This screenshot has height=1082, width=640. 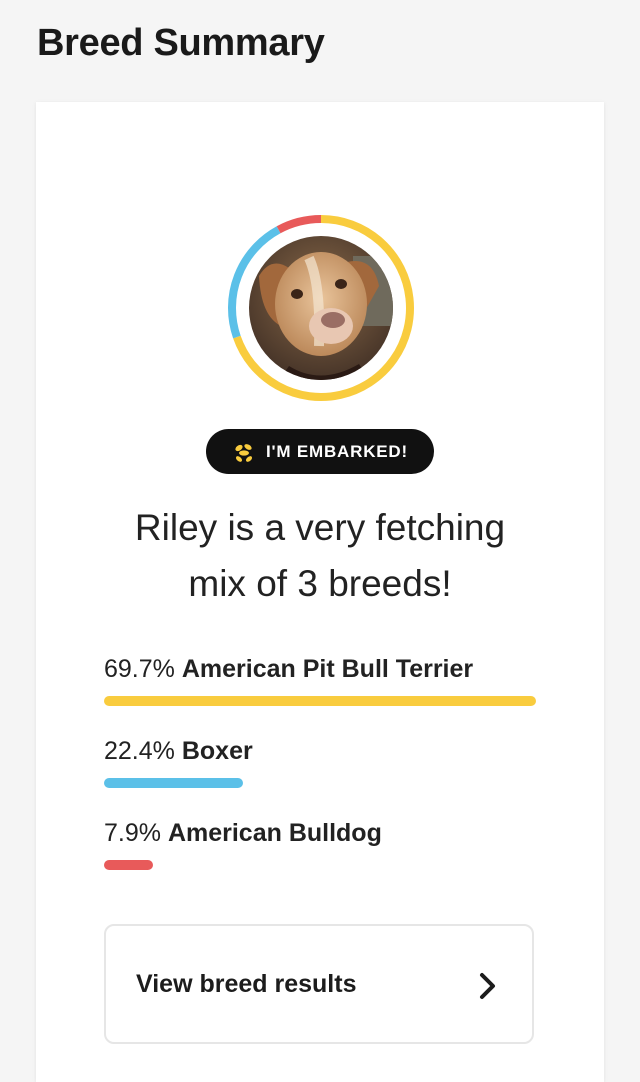 What do you see at coordinates (246, 984) in the screenshot?
I see `view-breed-results-label: View breed results` at bounding box center [246, 984].